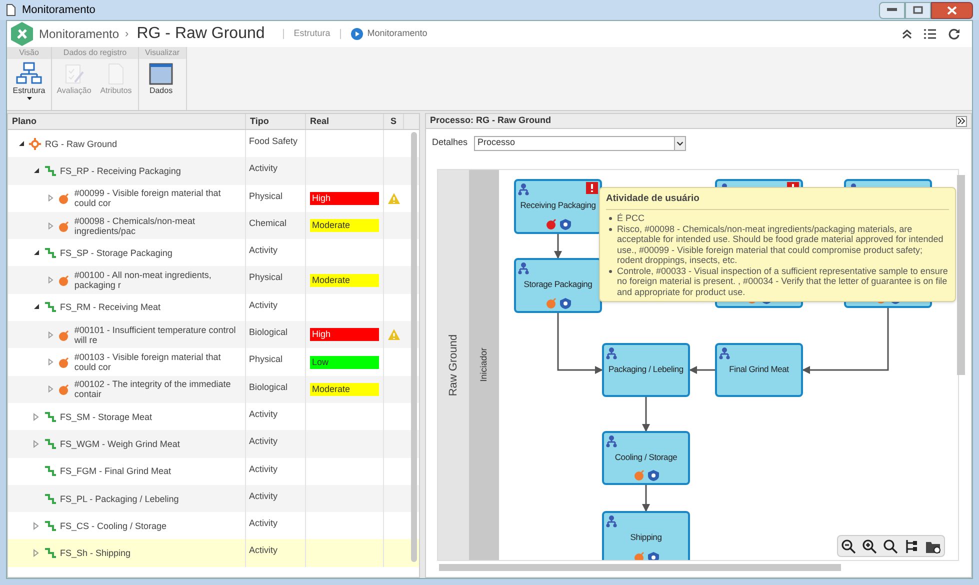 The height and width of the screenshot is (585, 979). I want to click on zoom-in-icon, so click(869, 546).